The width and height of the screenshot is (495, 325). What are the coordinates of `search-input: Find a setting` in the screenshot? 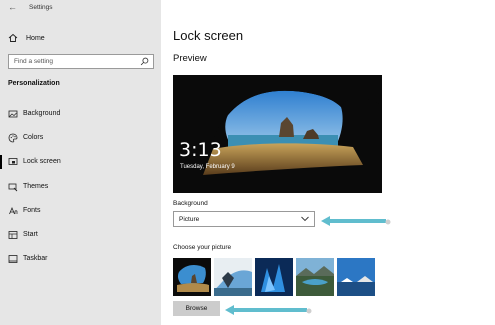 It's located at (81, 61).